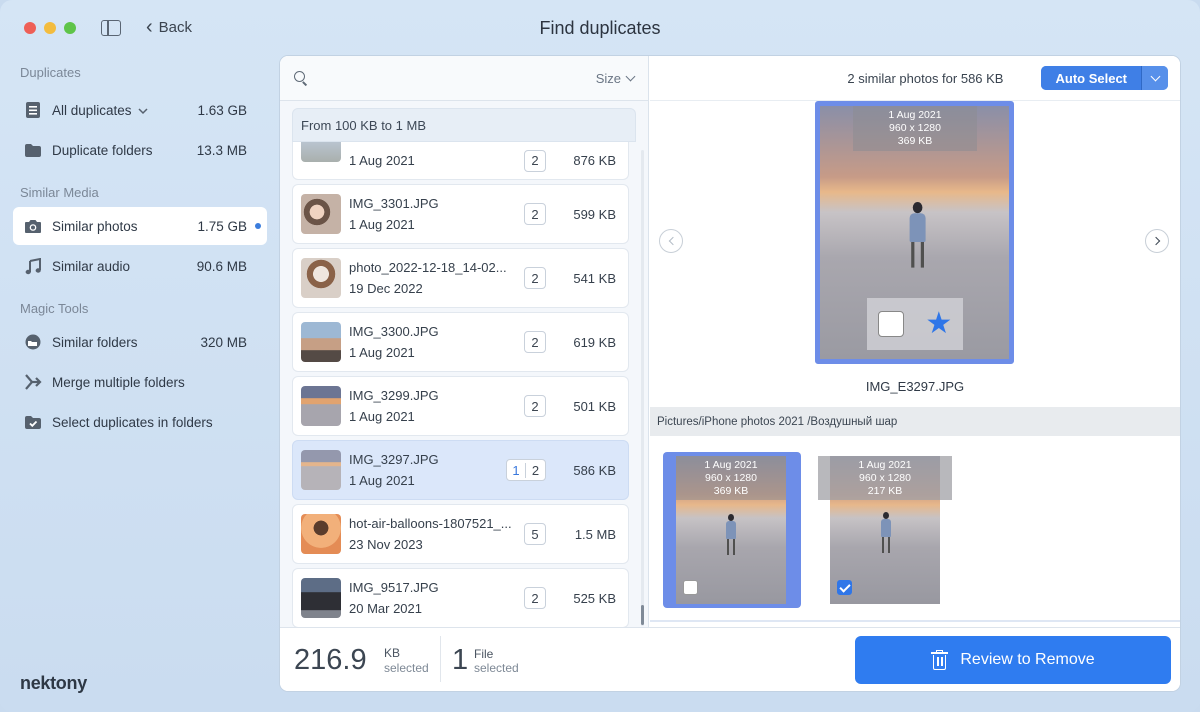  Describe the element at coordinates (594, 342) in the screenshot. I see `item-size: 619 KB` at that location.